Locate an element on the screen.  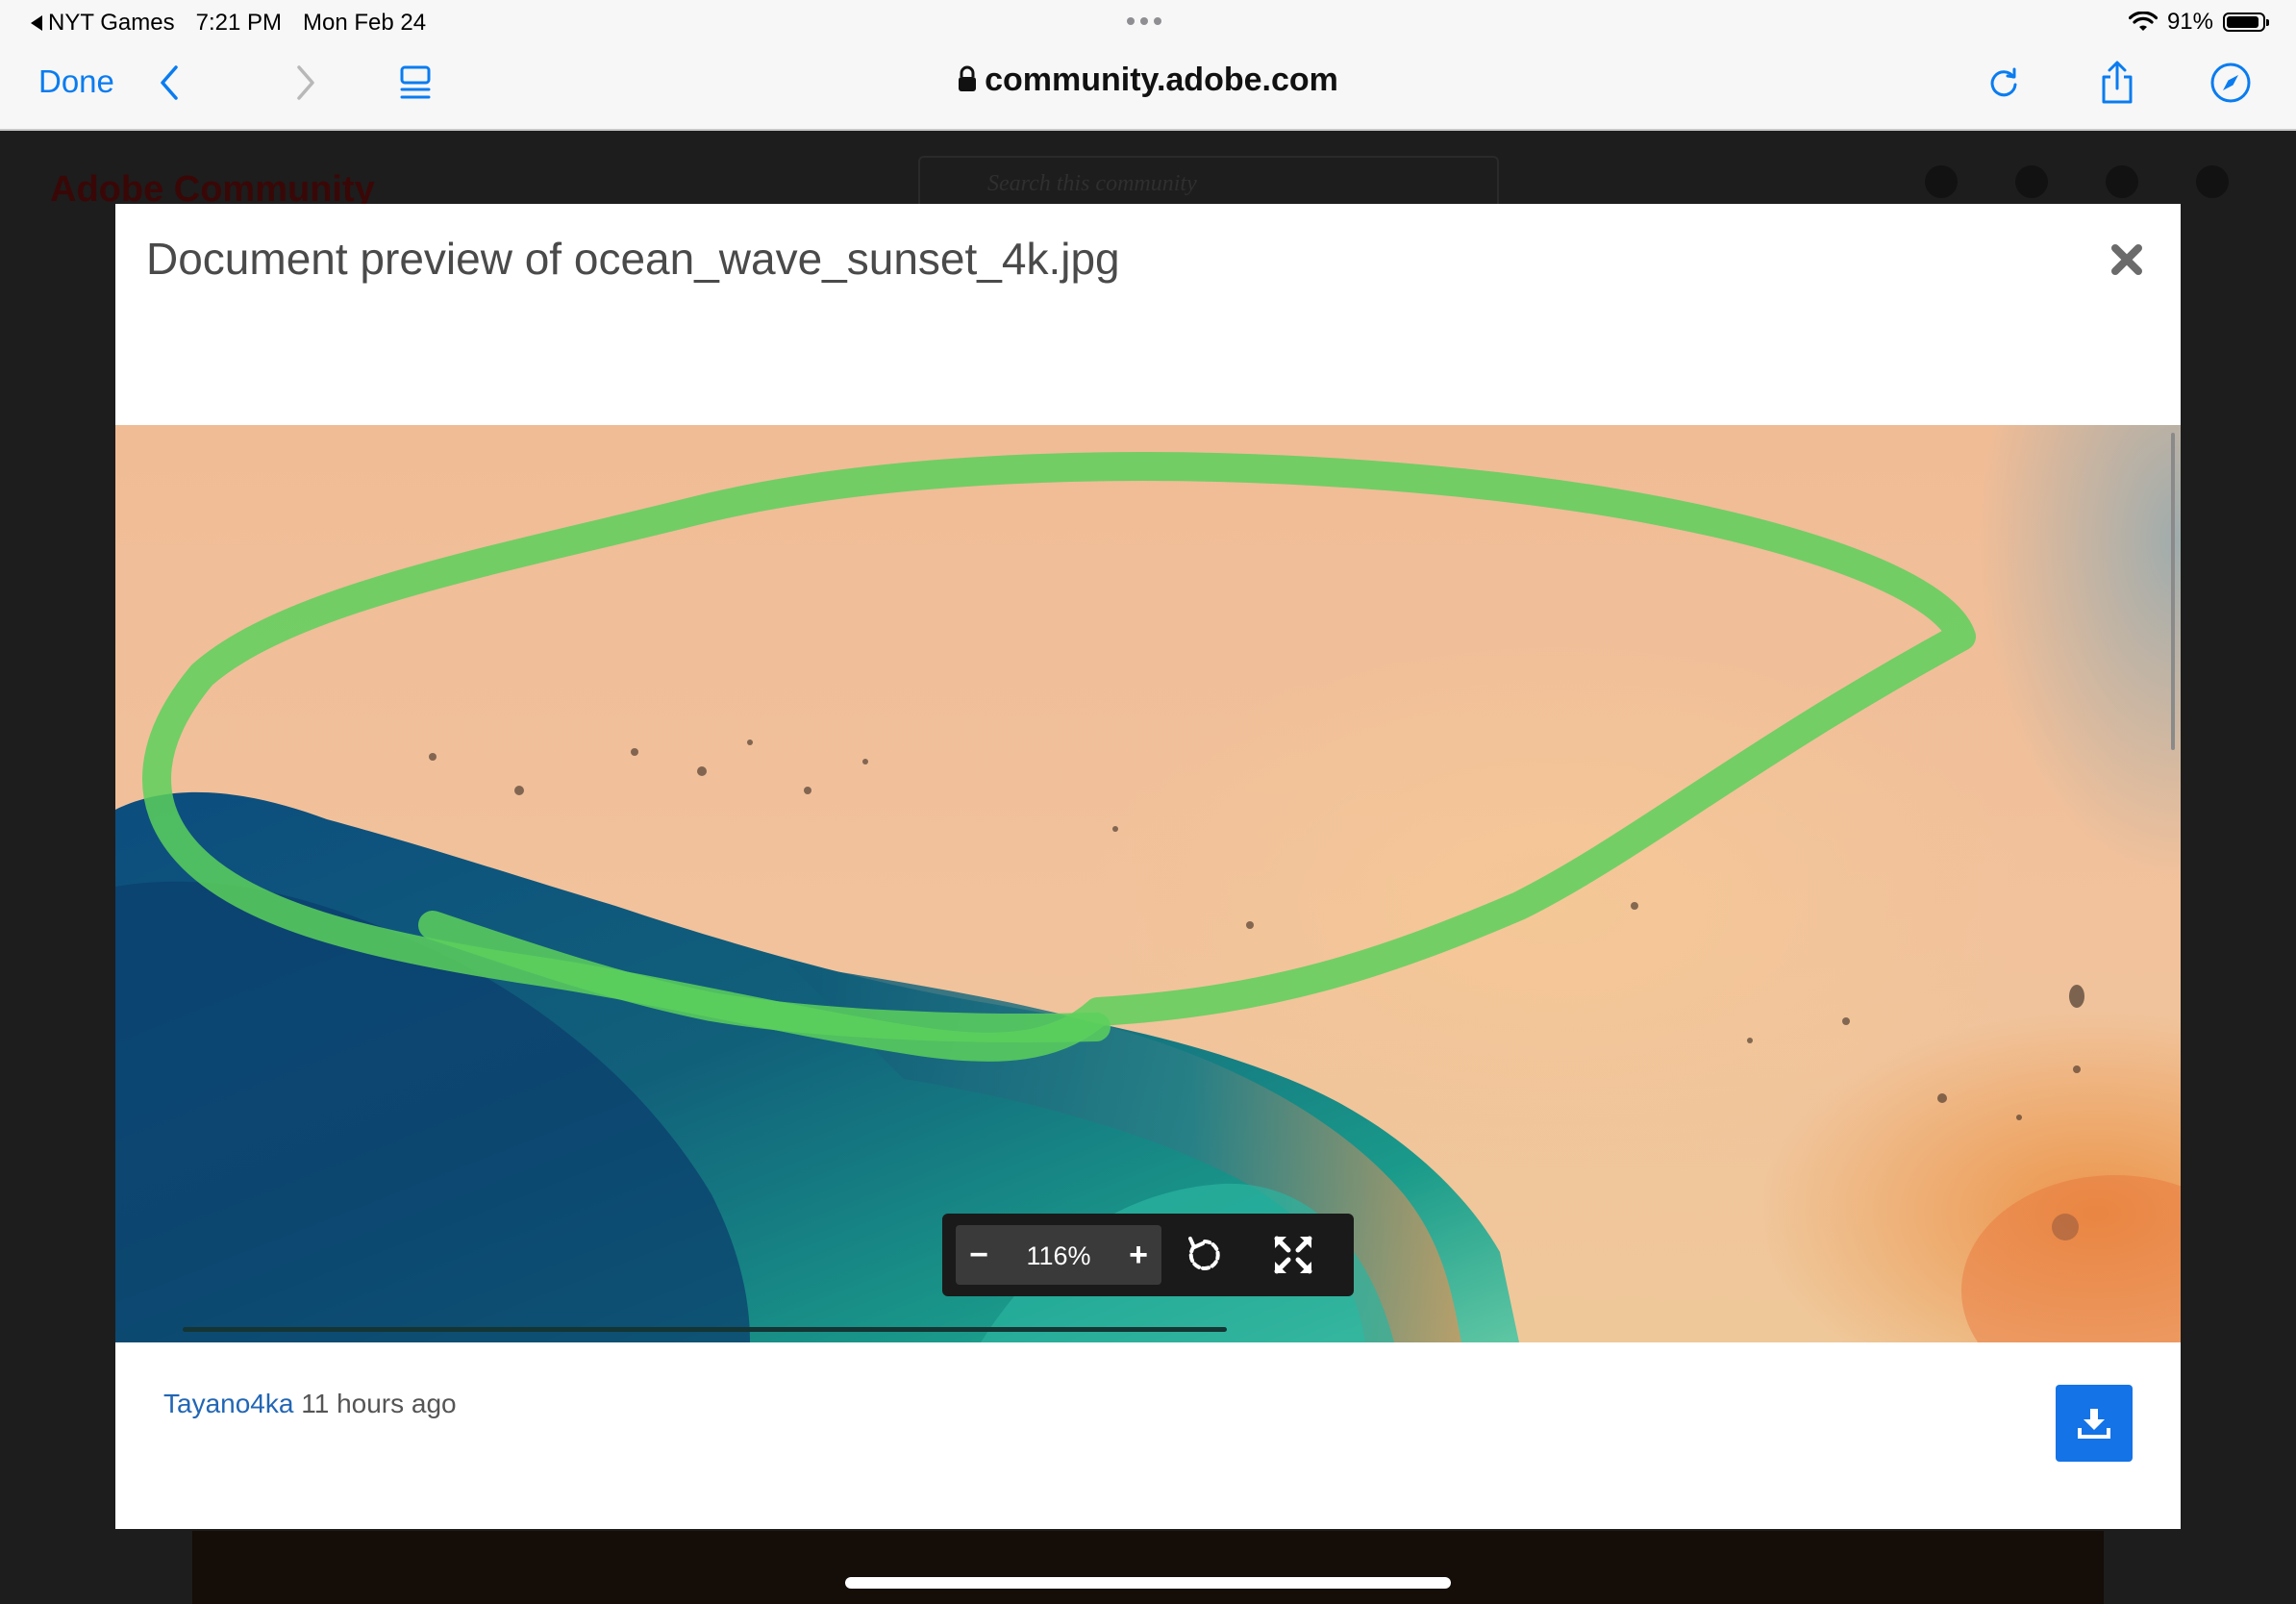
post-time: 11 hours ago is located at coordinates (379, 1403).